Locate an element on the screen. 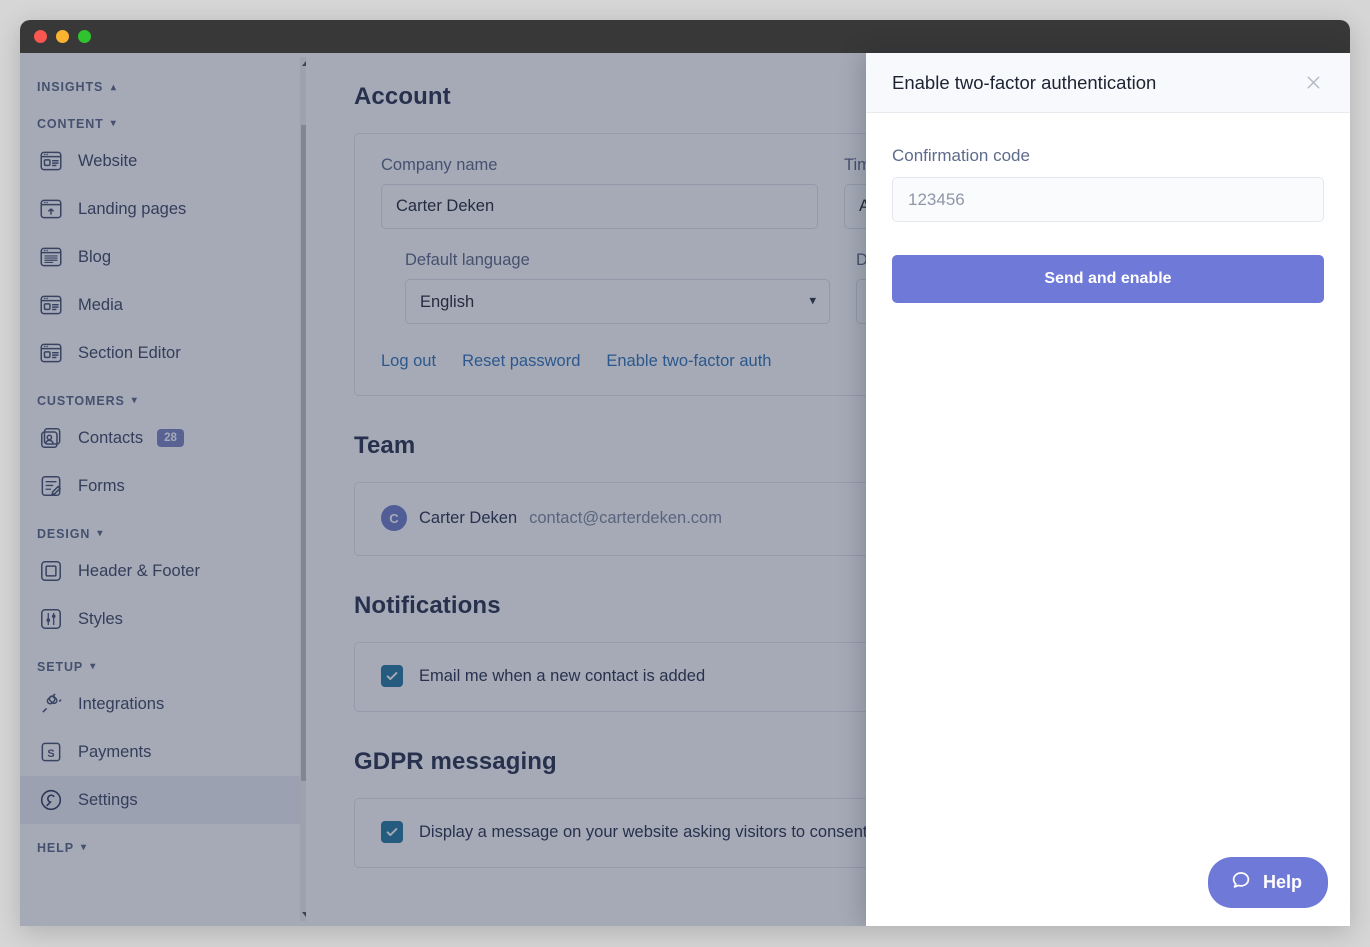 Image resolution: width=1370 pixels, height=947 pixels. confirmation-code-input is located at coordinates (1108, 199).